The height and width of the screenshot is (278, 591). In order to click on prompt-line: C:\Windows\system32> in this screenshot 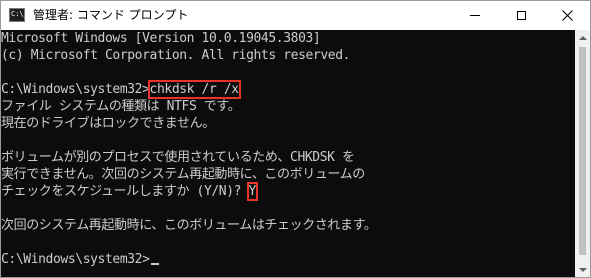, I will do `click(80, 259)`.